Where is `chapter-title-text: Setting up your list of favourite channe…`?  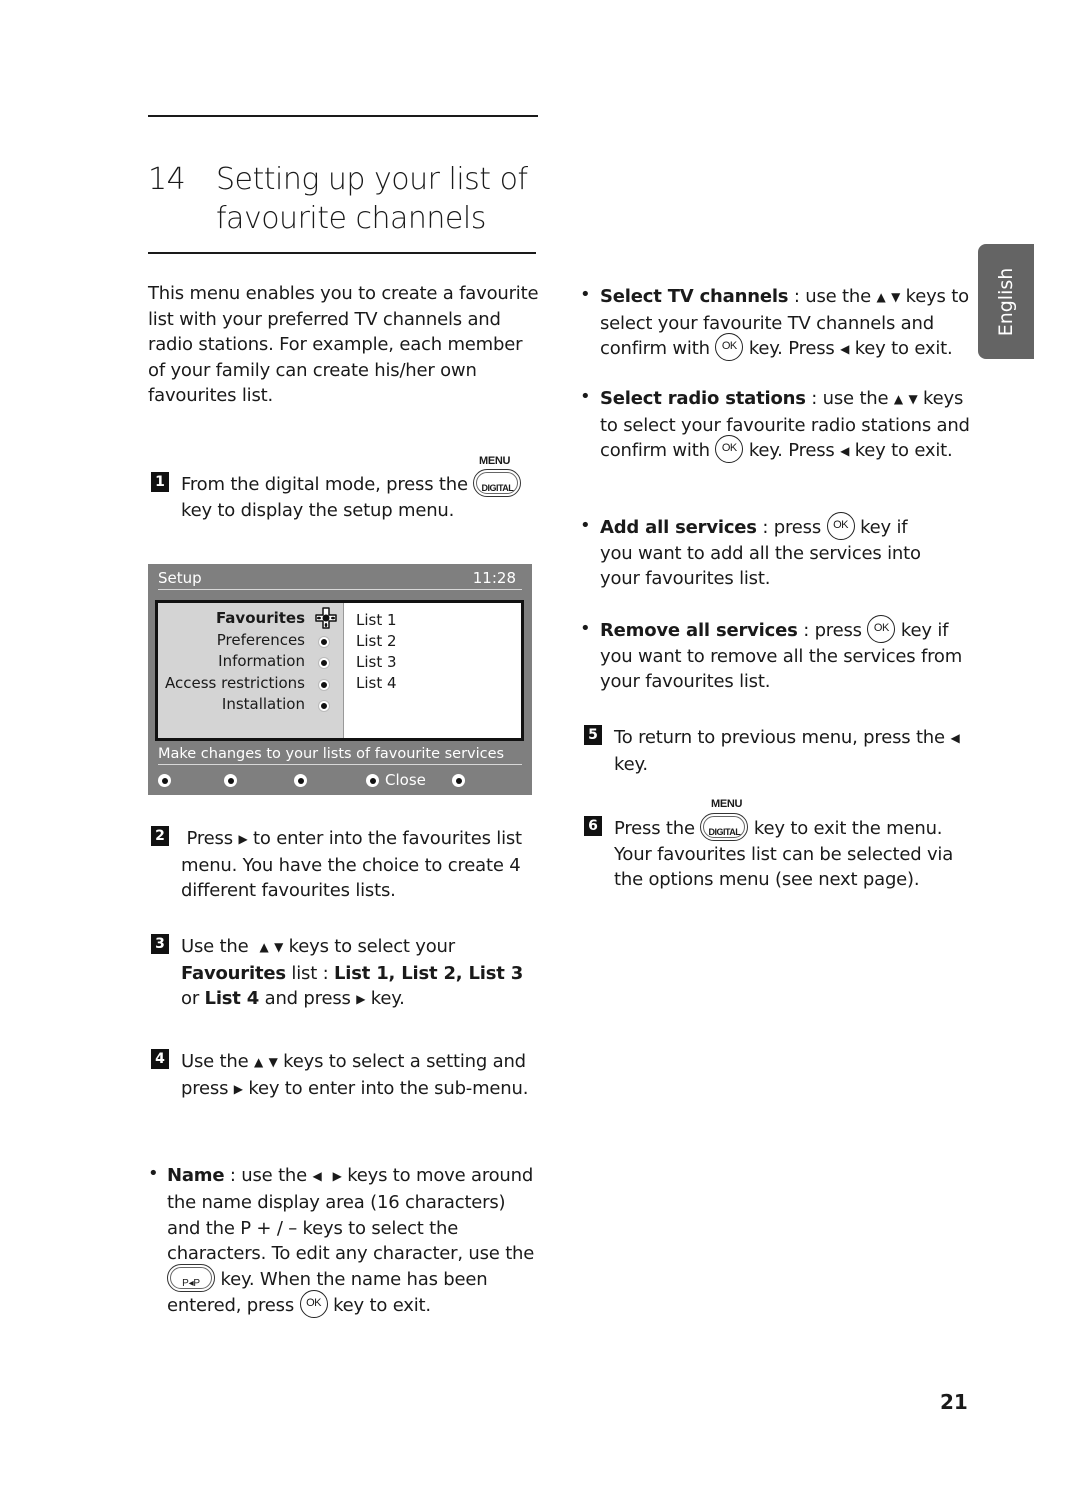 chapter-title-text: Setting up your list of favourite channe… is located at coordinates (372, 199).